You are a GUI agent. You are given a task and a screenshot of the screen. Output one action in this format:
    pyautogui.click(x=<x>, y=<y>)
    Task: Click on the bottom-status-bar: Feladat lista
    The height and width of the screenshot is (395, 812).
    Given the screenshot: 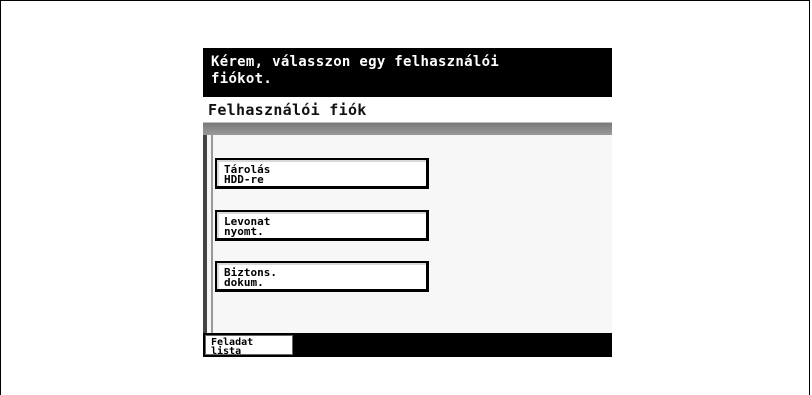 What is the action you would take?
    pyautogui.click(x=407, y=345)
    